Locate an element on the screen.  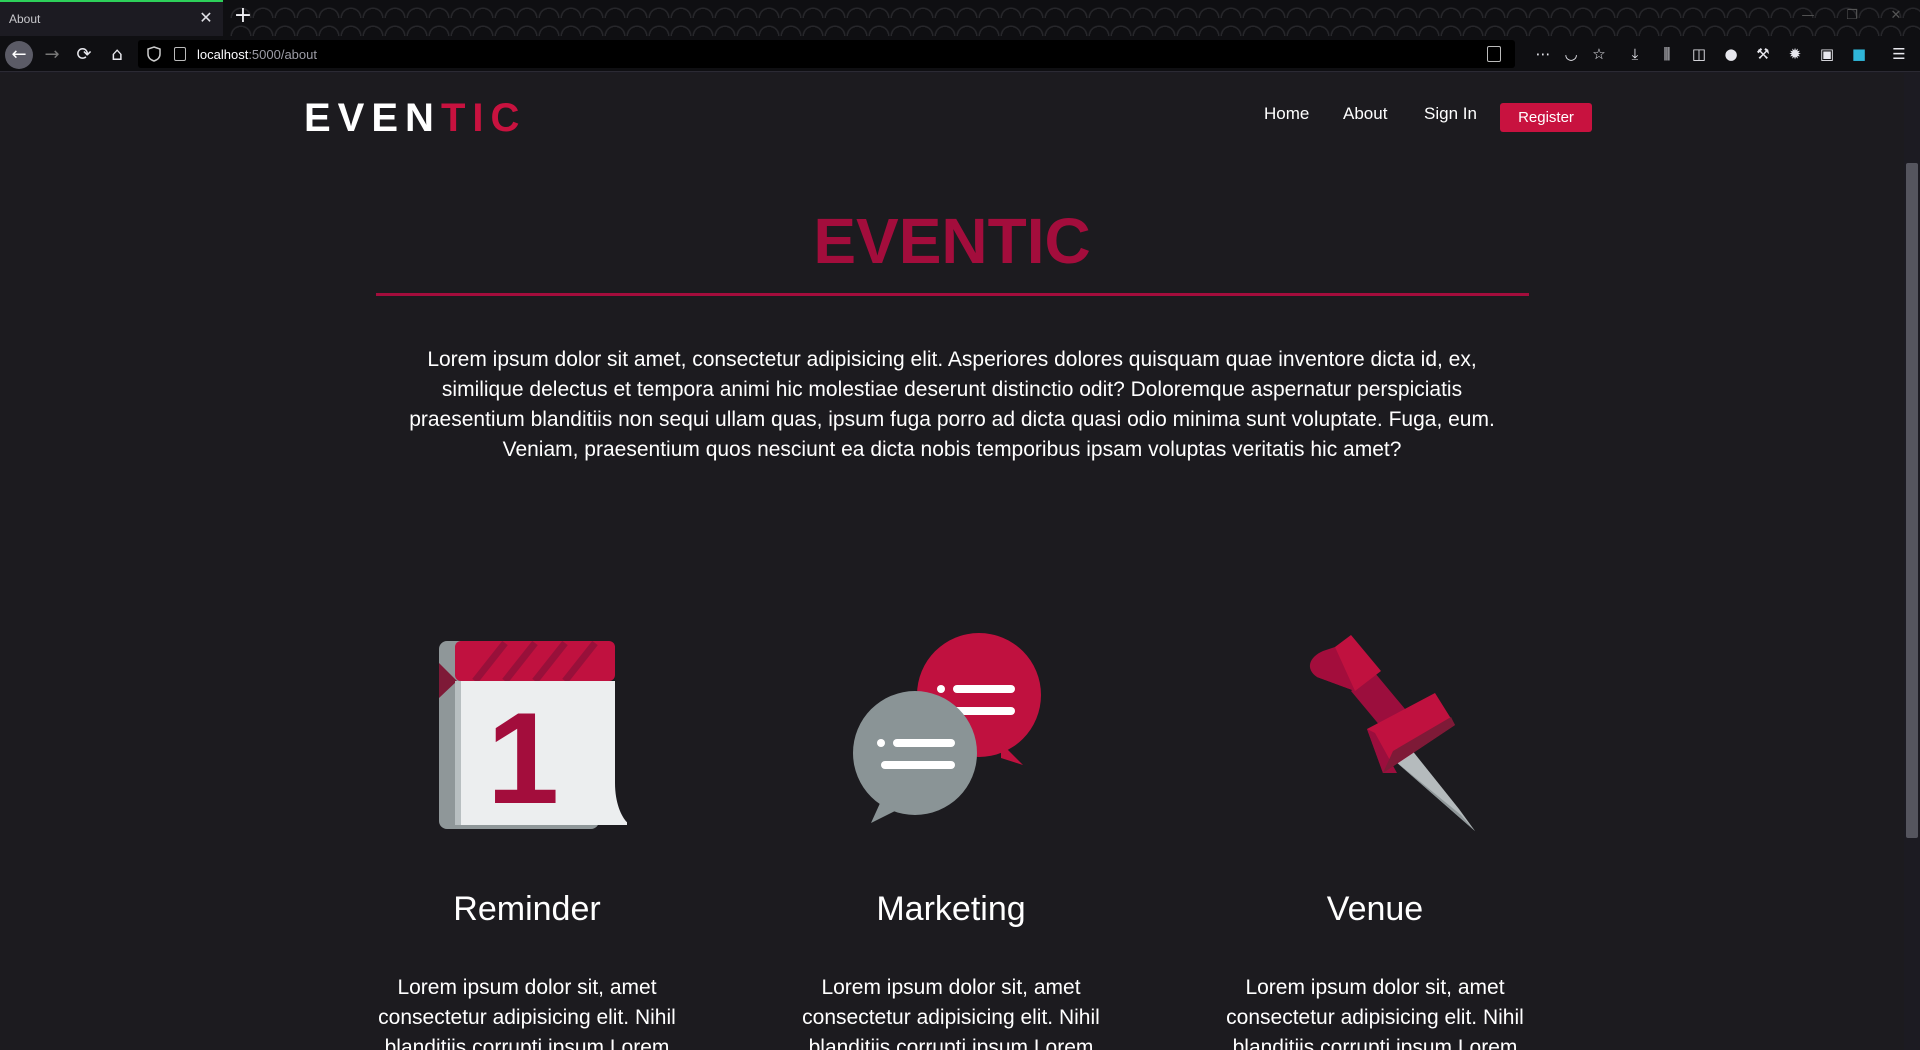
feature-title-marketing: Marketing is located at coordinates (951, 909).